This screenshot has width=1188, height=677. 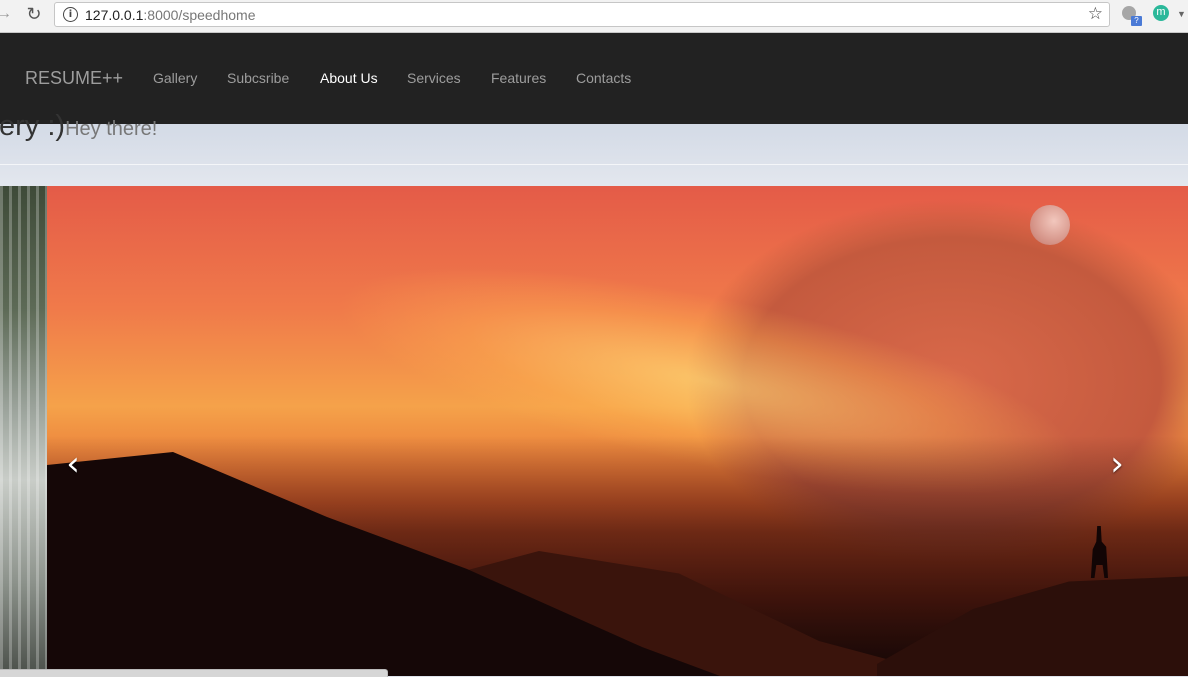 What do you see at coordinates (7, 14) in the screenshot?
I see `back-icon: →` at bounding box center [7, 14].